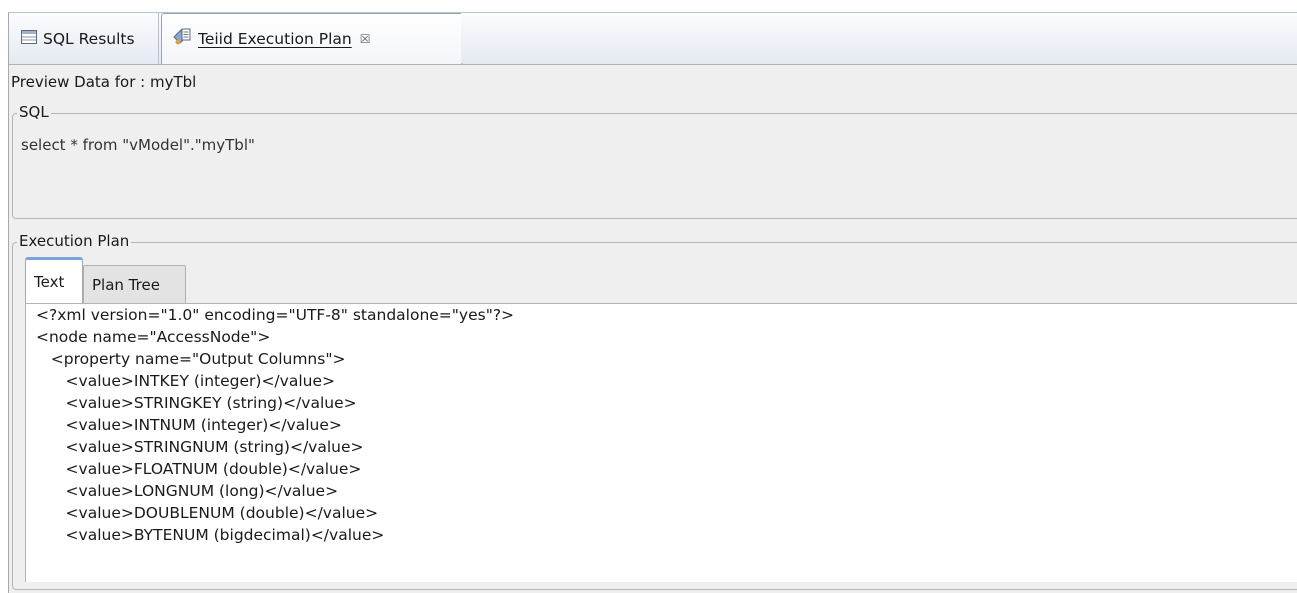 The image size is (1297, 593). Describe the element at coordinates (189, 425) in the screenshot. I see `plan-text-line: <value>INTNUM (integer)</value>` at that location.